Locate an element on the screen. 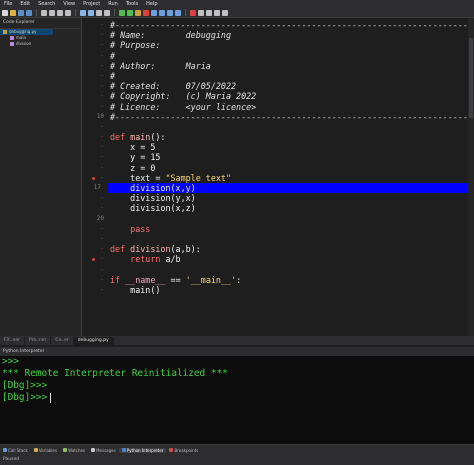 The width and height of the screenshot is (474, 465). code-line: - def main(): is located at coordinates (287, 137).